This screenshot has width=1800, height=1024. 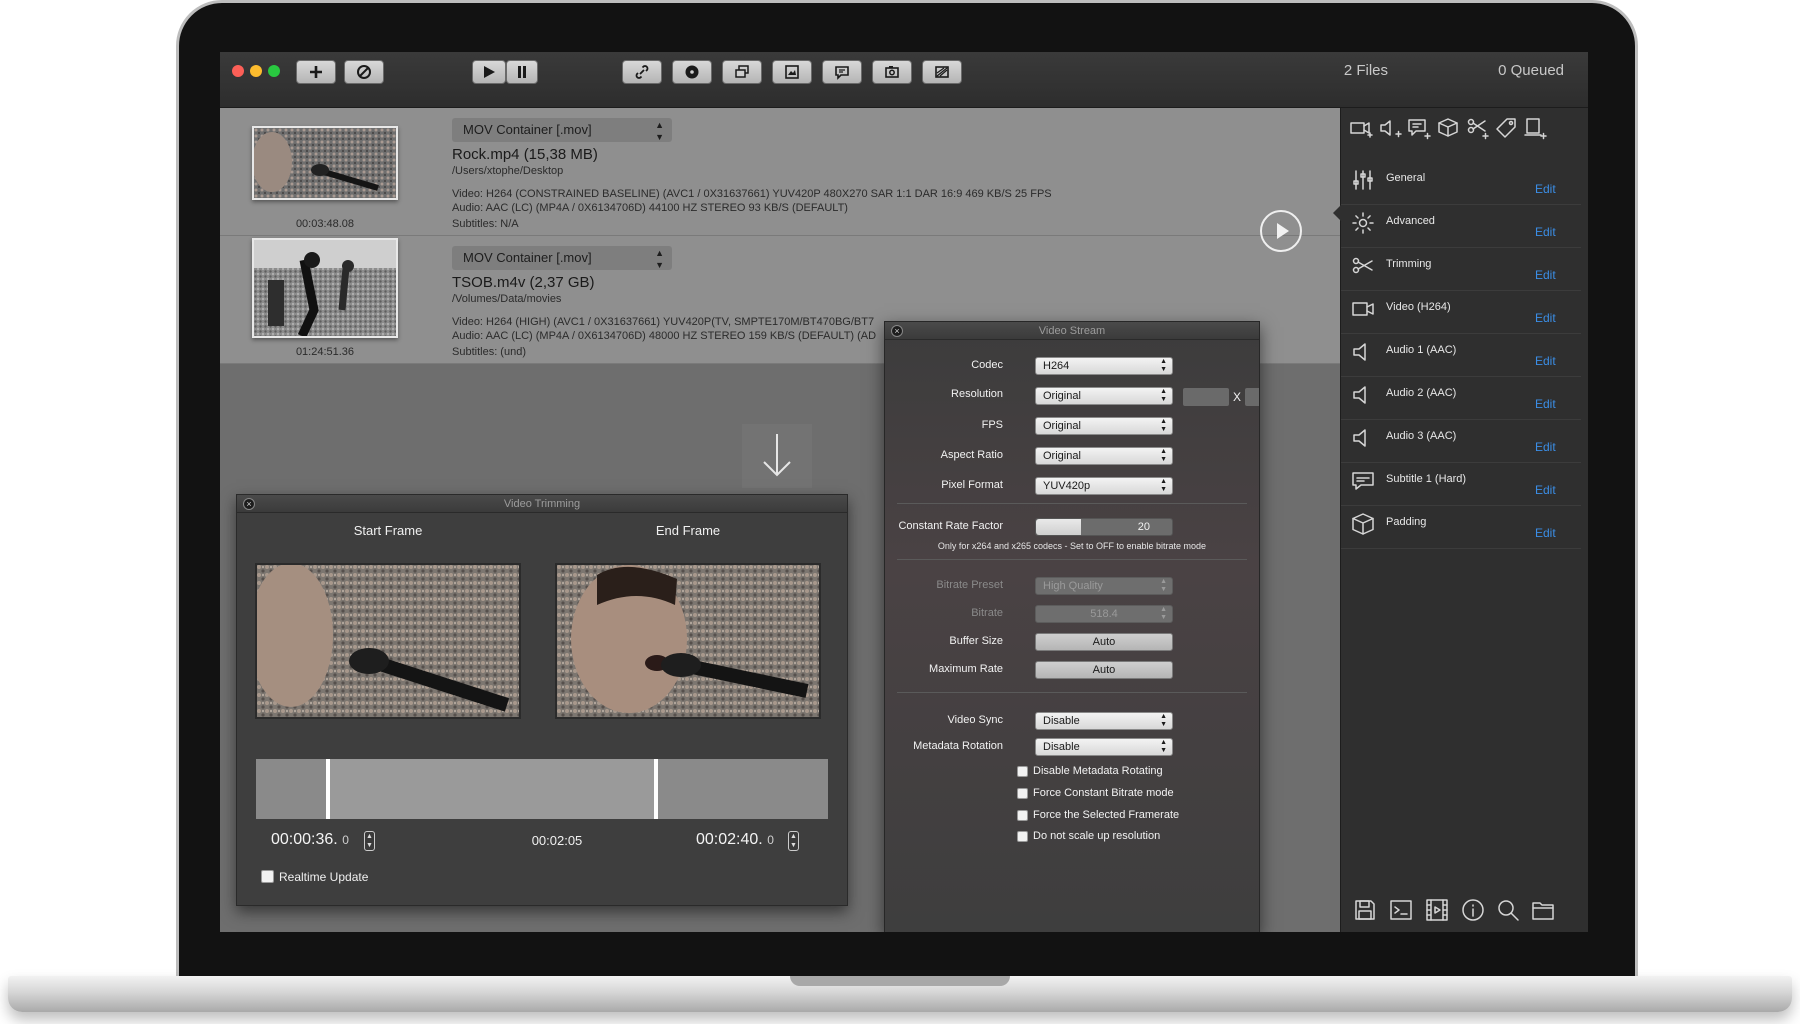 I want to click on add-video-stream-icon, so click(x=1361, y=128).